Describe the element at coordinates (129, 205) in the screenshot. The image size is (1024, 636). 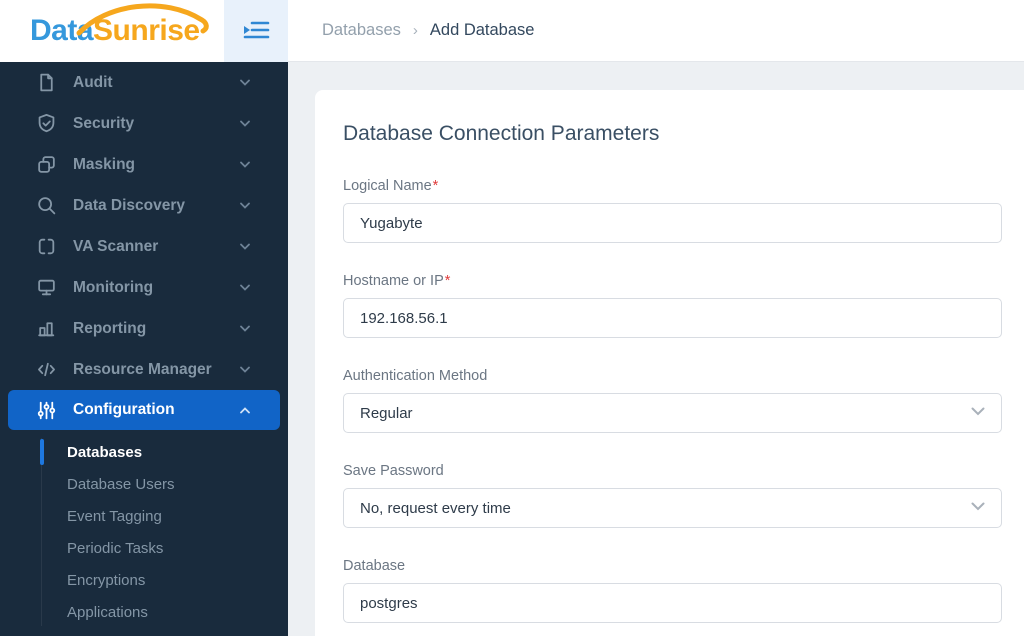
I see `sidebar-item-label: Data Discovery` at that location.